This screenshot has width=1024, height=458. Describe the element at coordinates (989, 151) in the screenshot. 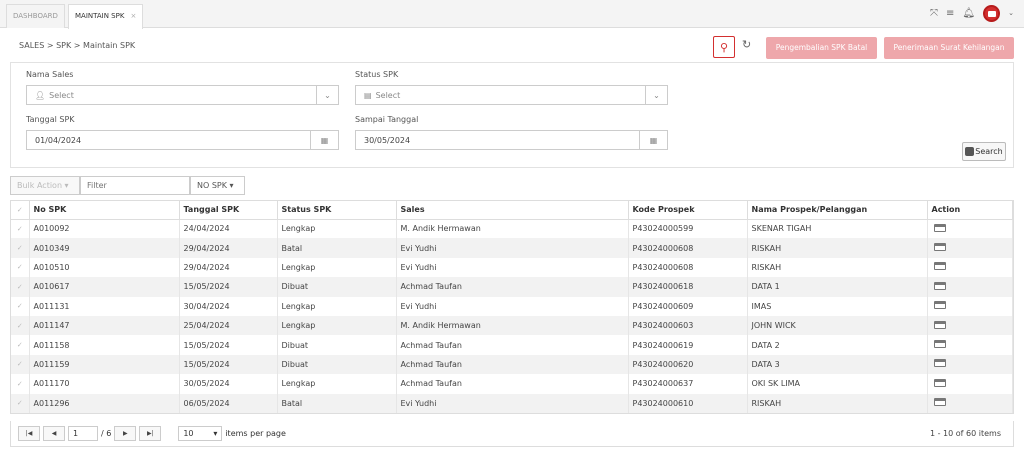

I see `search-button-label: Search` at that location.